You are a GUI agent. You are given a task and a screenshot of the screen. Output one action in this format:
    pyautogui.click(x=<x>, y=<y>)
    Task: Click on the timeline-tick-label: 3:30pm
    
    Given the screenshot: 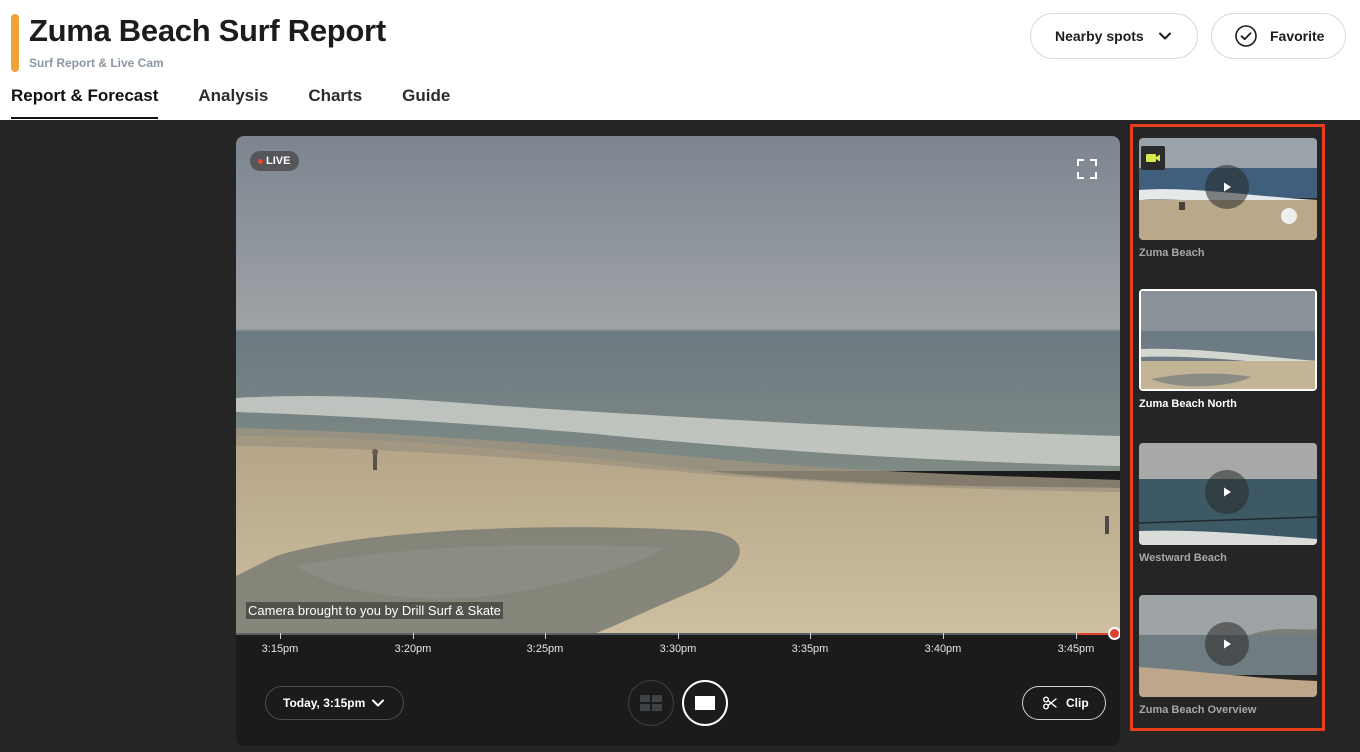 What is the action you would take?
    pyautogui.click(x=678, y=649)
    